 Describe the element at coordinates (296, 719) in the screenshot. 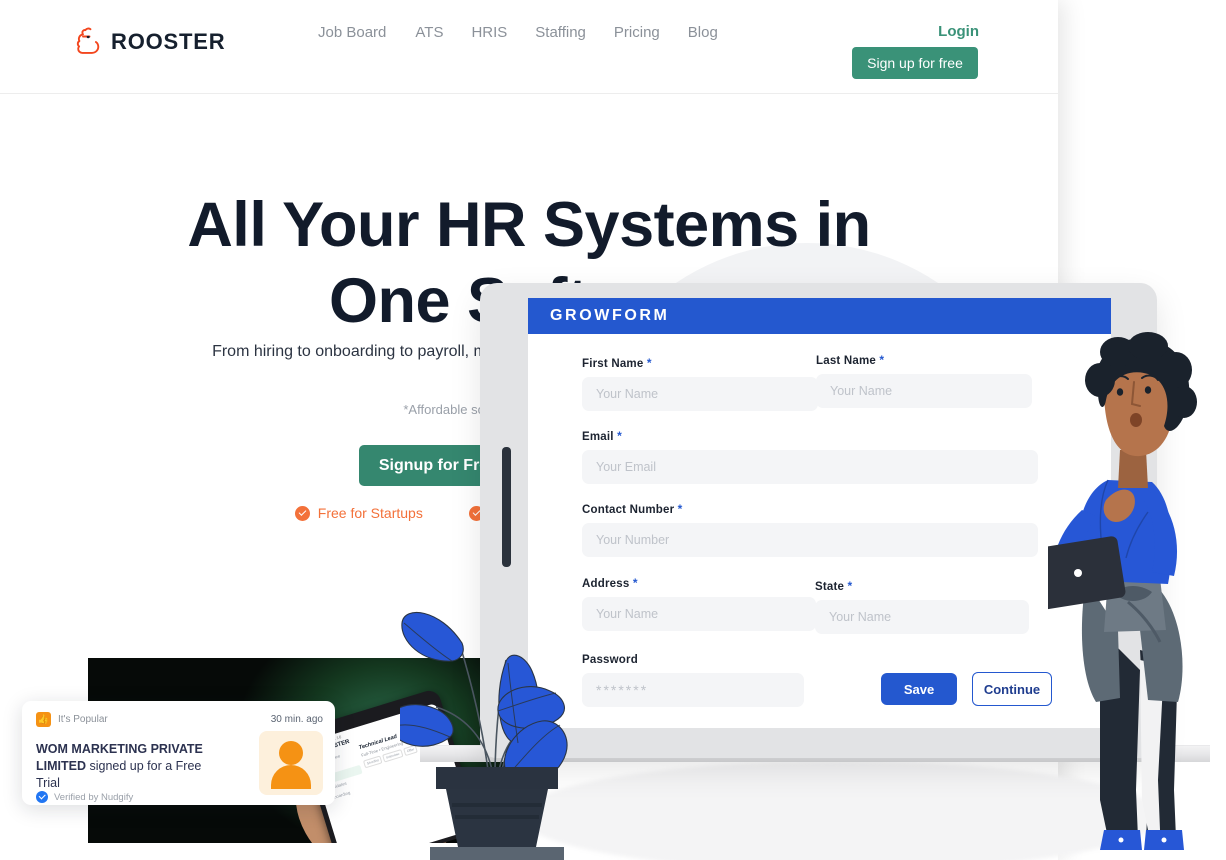

I see `toast-timestamp: 30 min. ago` at that location.